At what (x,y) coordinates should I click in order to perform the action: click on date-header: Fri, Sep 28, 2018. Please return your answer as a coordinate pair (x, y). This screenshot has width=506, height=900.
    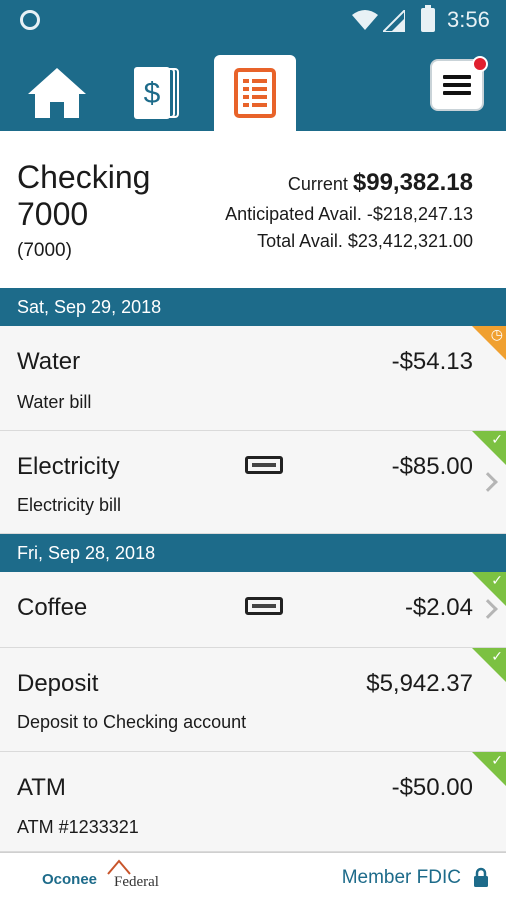
    Looking at the image, I should click on (253, 553).